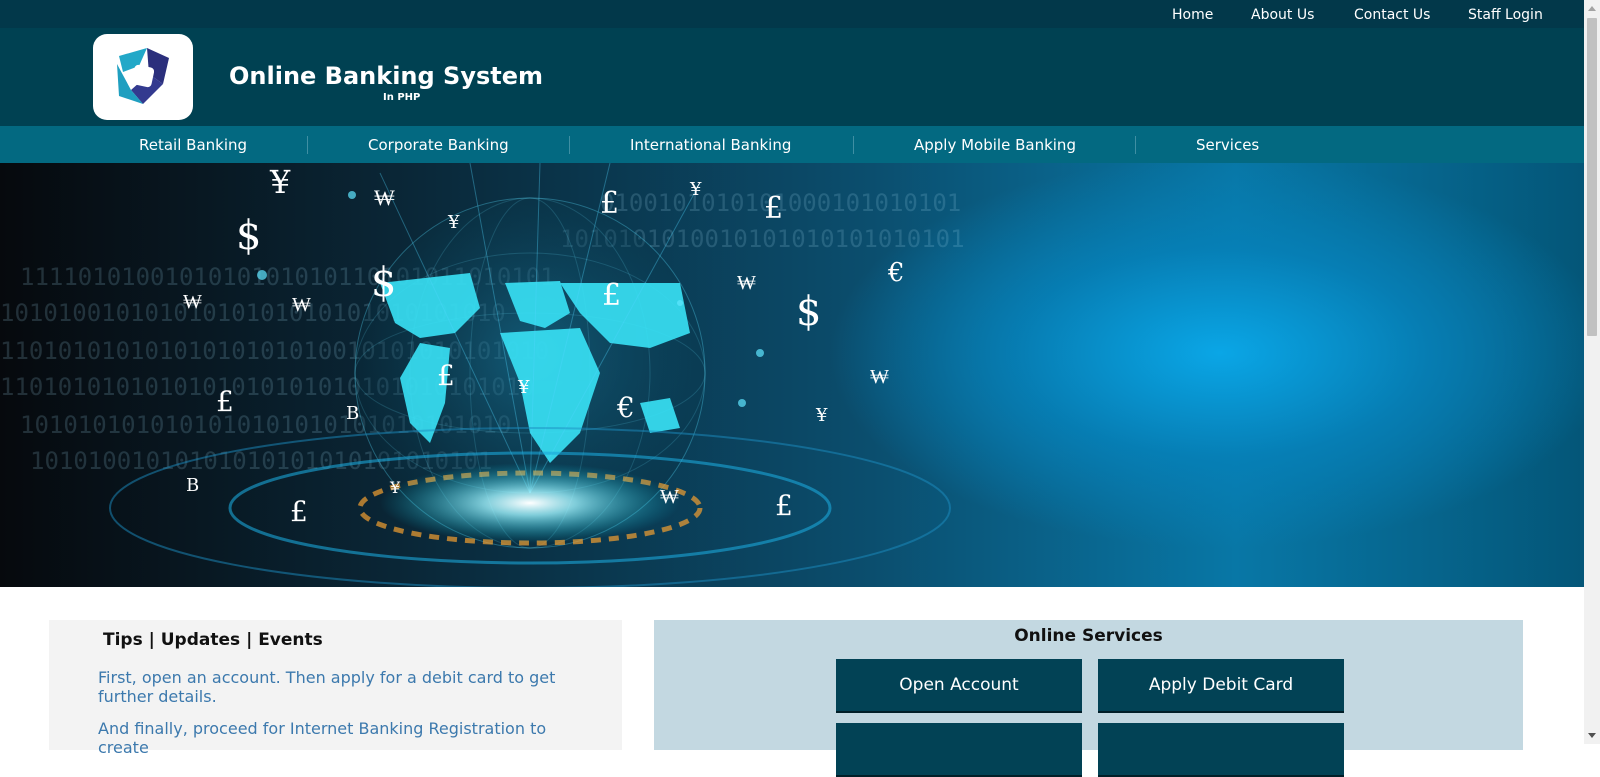  I want to click on tips-title: Tips | Updates | Events, so click(213, 640).